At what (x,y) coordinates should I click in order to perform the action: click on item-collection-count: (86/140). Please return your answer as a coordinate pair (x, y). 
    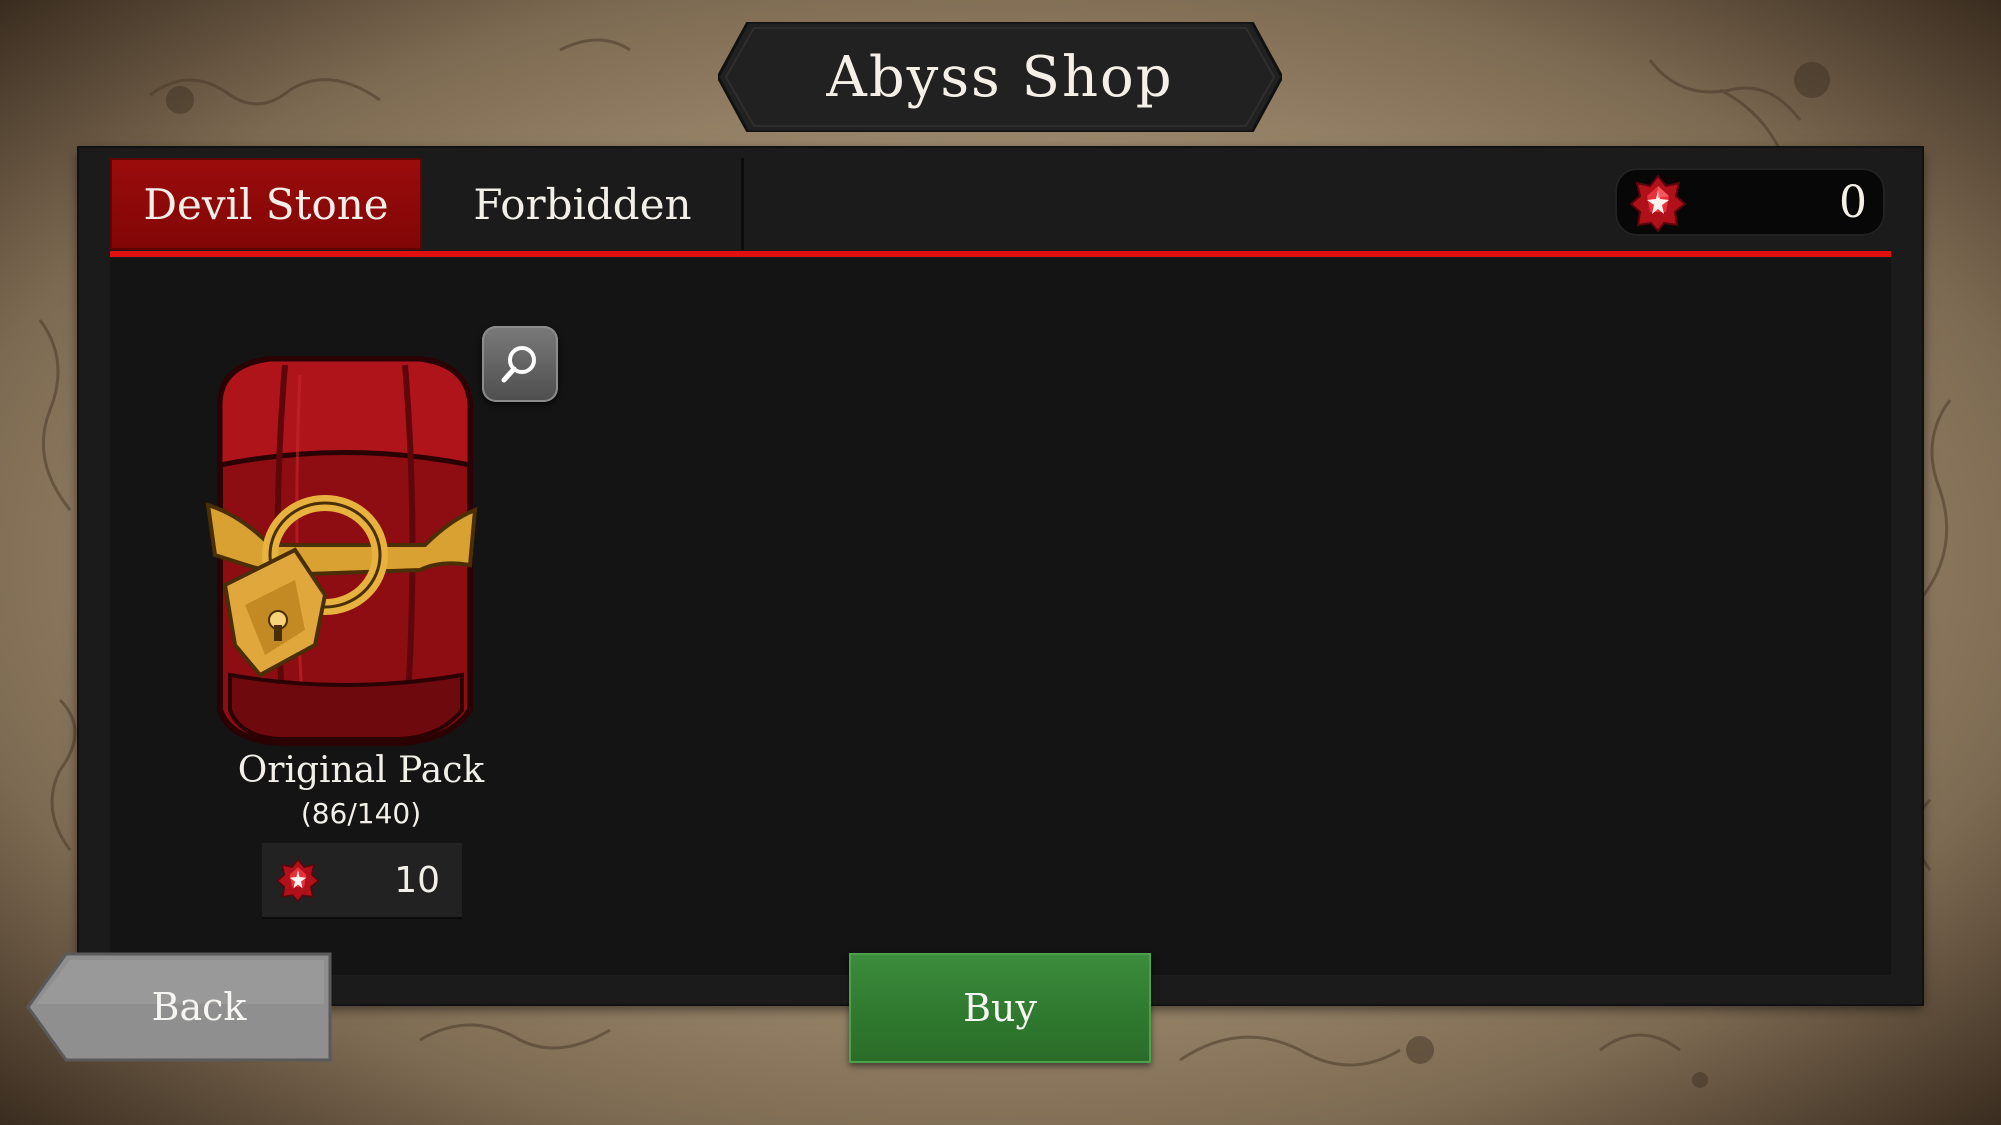
    Looking at the image, I should click on (361, 813).